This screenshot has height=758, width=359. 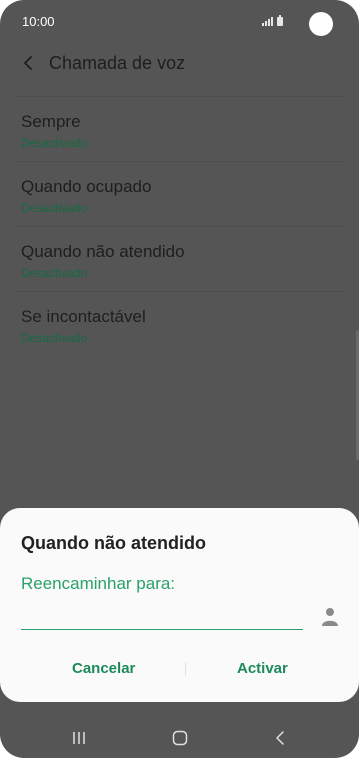 What do you see at coordinates (262, 668) in the screenshot?
I see `activate-button: Activar` at bounding box center [262, 668].